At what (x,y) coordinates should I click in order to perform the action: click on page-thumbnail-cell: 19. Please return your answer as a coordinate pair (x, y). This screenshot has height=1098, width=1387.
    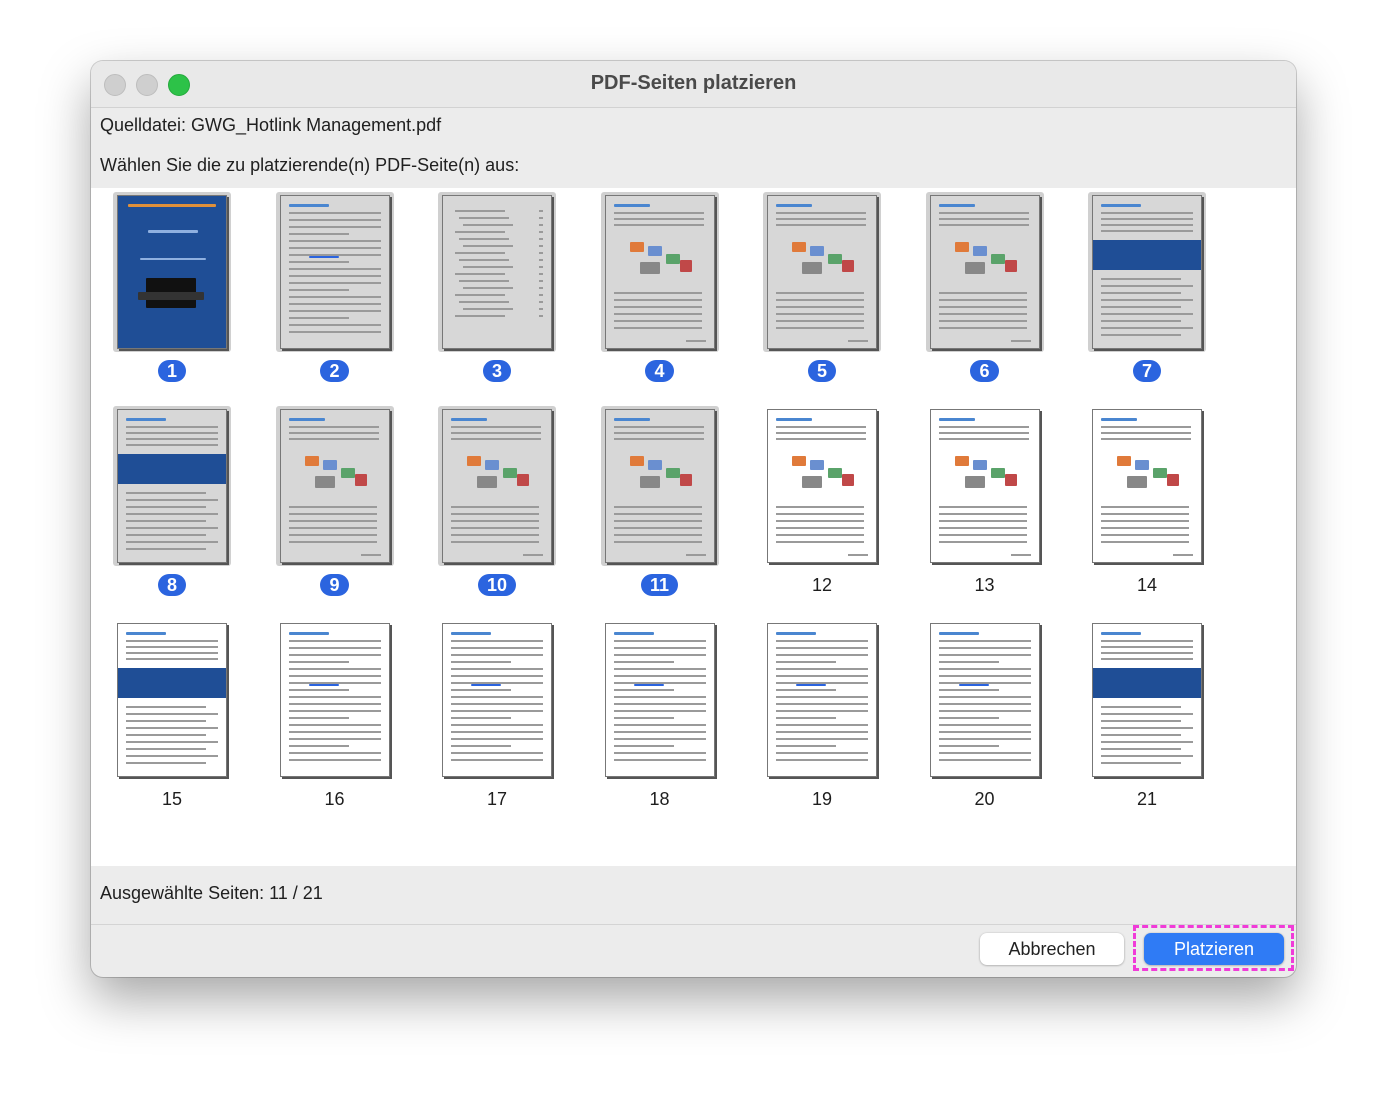
    Looking at the image, I should click on (822, 721).